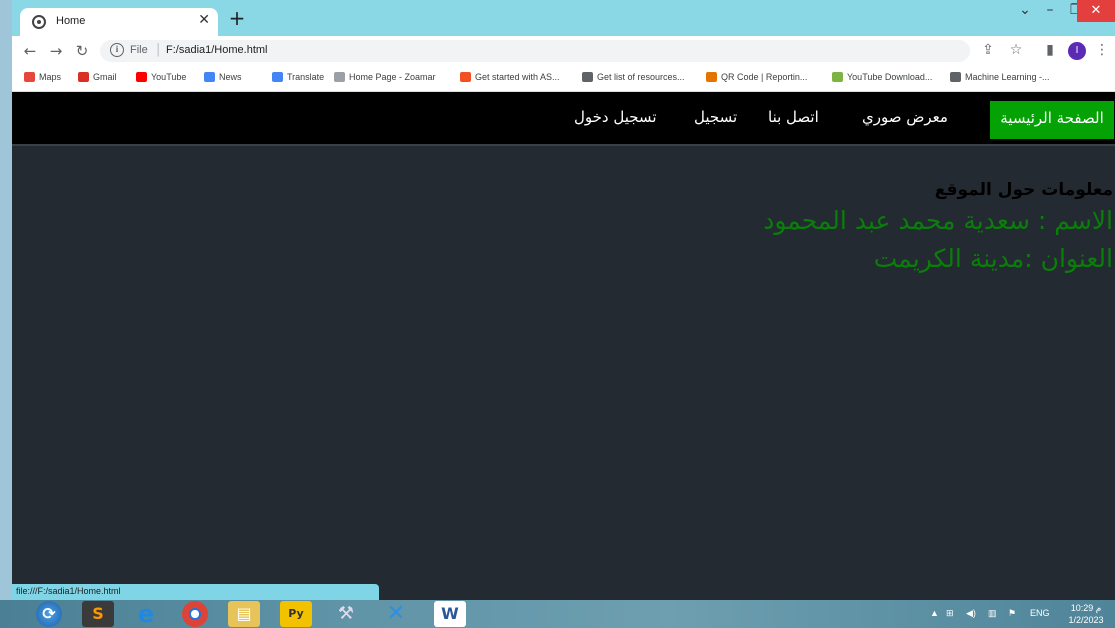 This screenshot has height=628, width=1115. Describe the element at coordinates (1102, 50) in the screenshot. I see `menu-kebab-icon: ⋮` at that location.